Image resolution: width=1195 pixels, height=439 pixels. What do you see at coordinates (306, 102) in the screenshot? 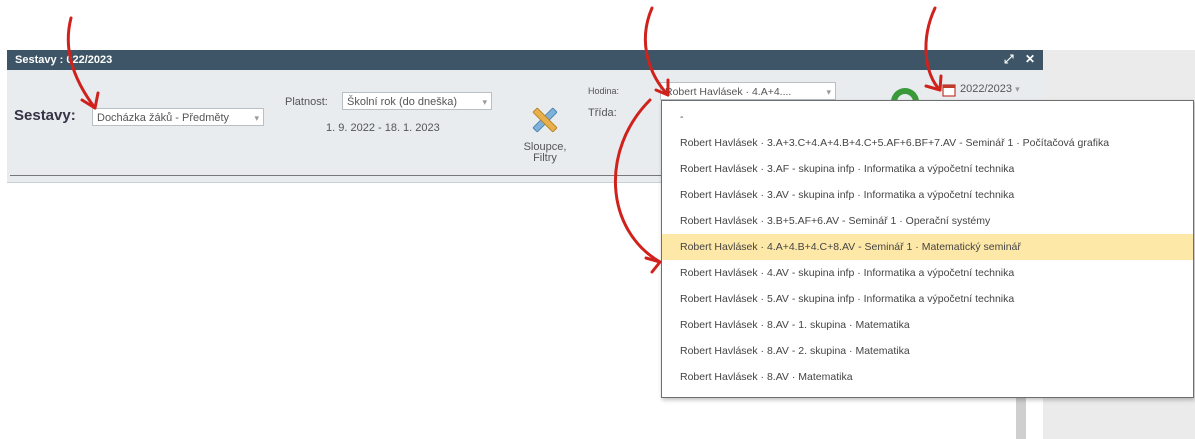
I see `platnost-label: Platnost:` at bounding box center [306, 102].